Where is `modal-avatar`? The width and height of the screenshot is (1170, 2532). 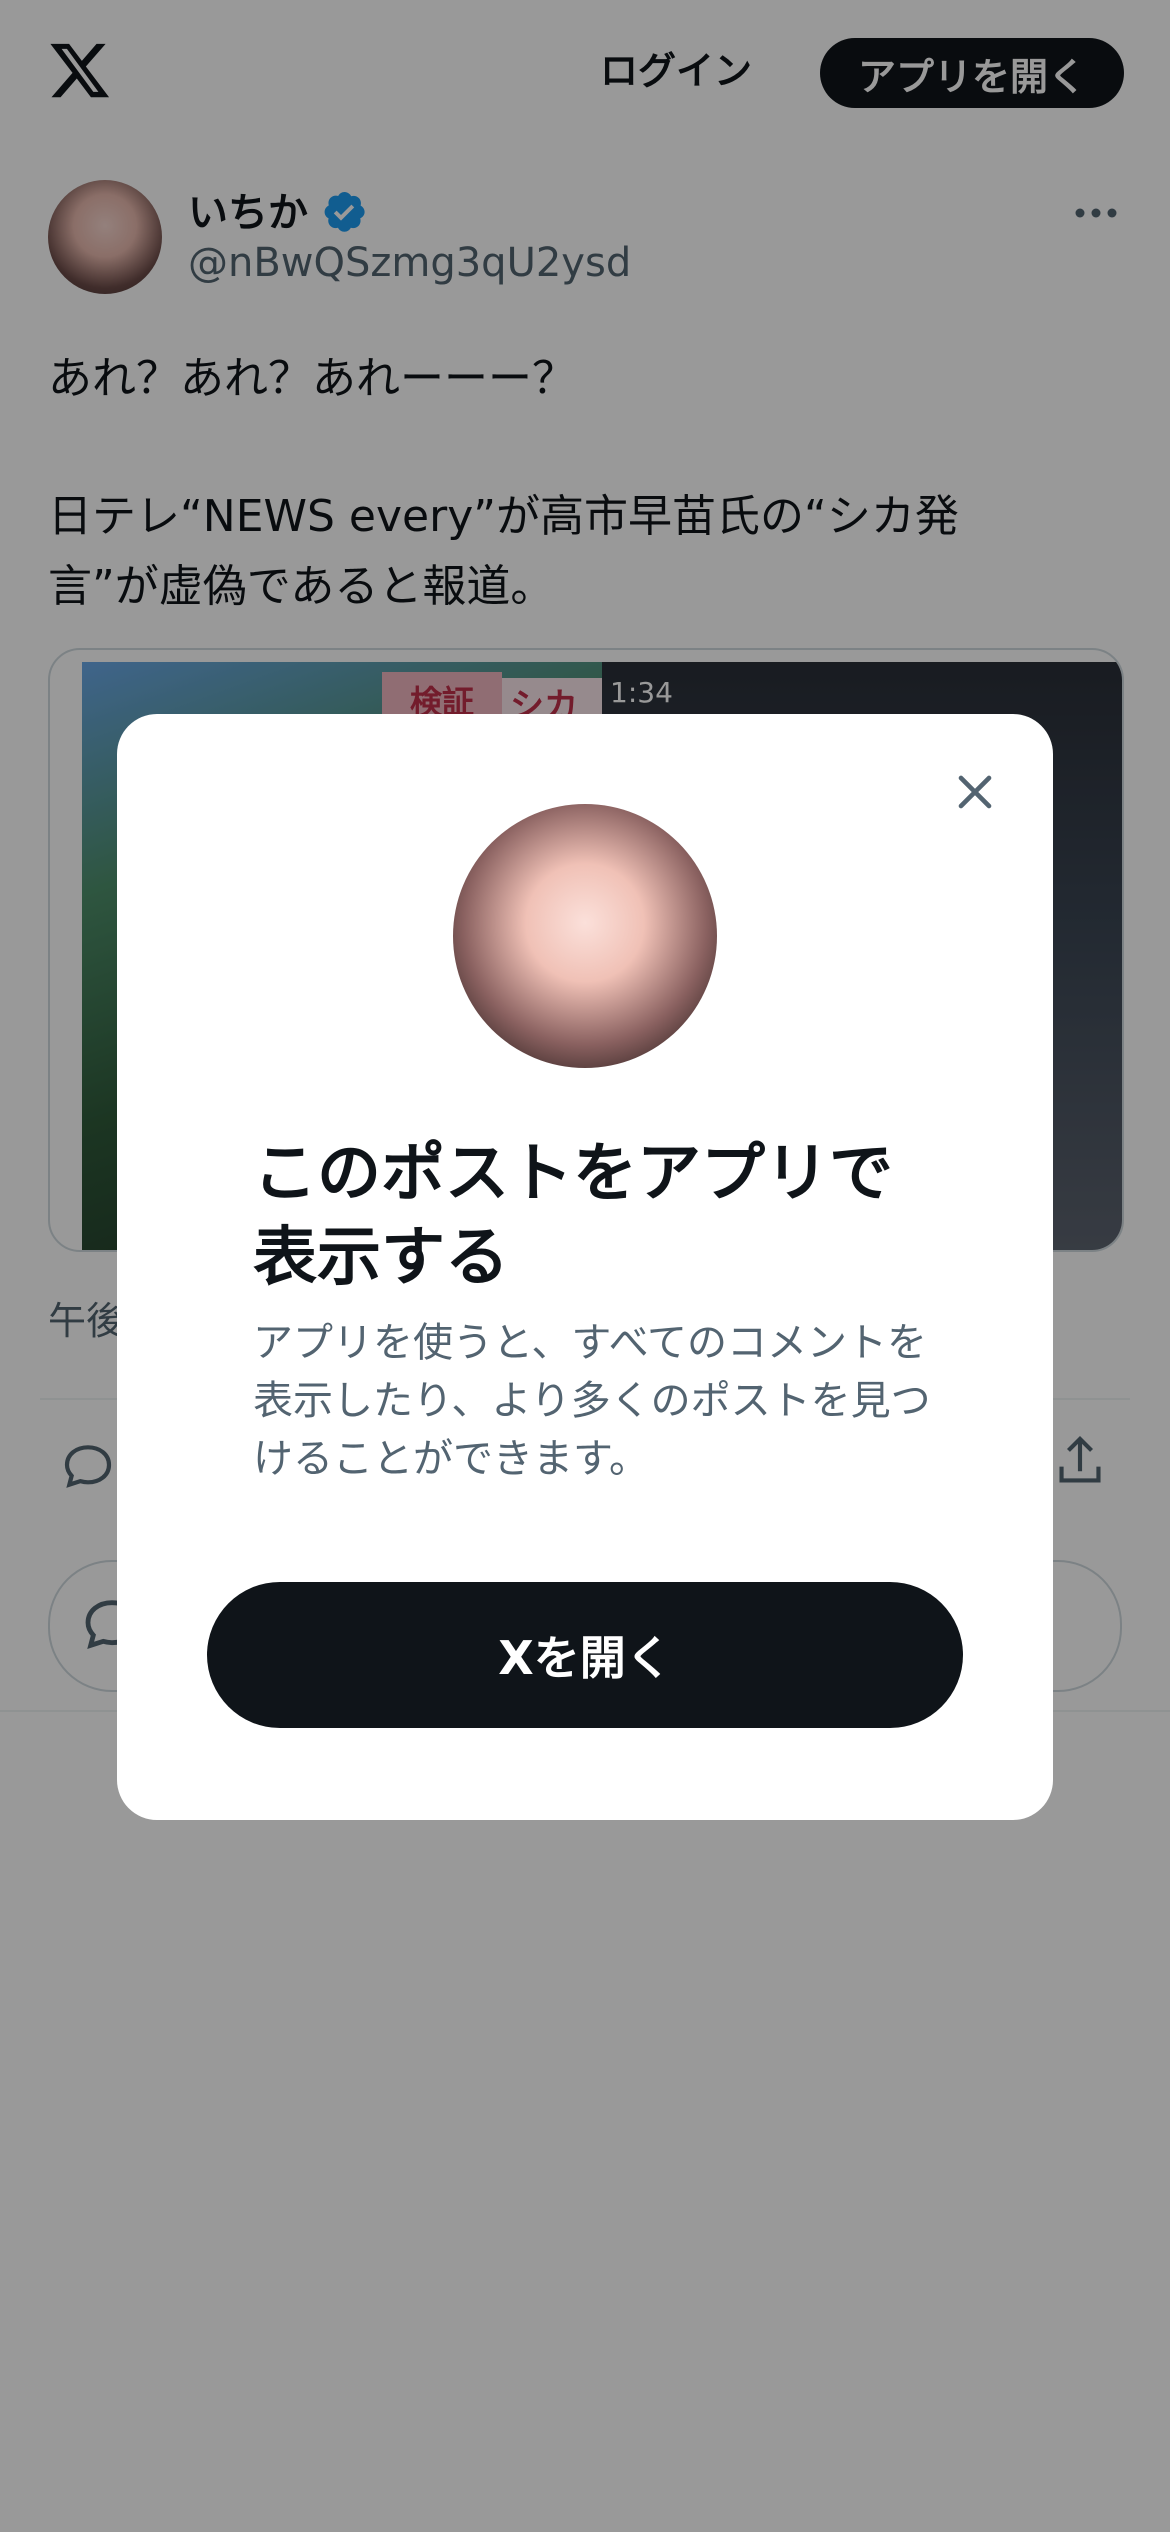 modal-avatar is located at coordinates (585, 936).